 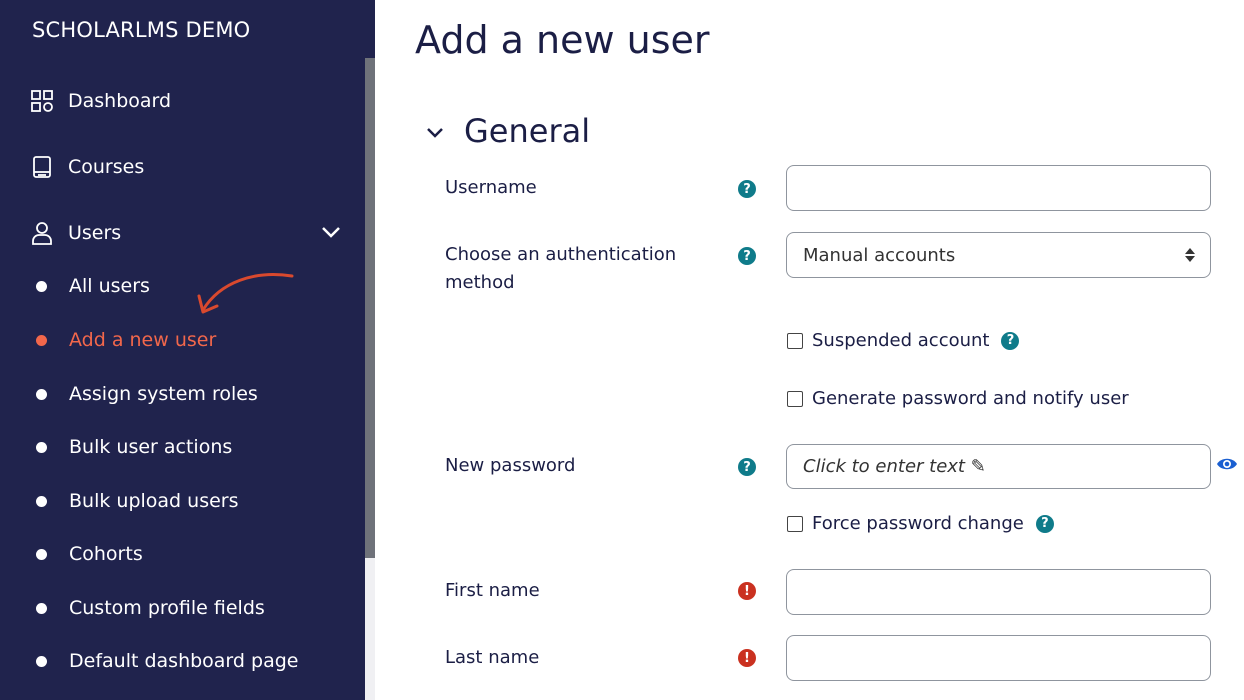 I want to click on chevron-down-icon, so click(x=331, y=234).